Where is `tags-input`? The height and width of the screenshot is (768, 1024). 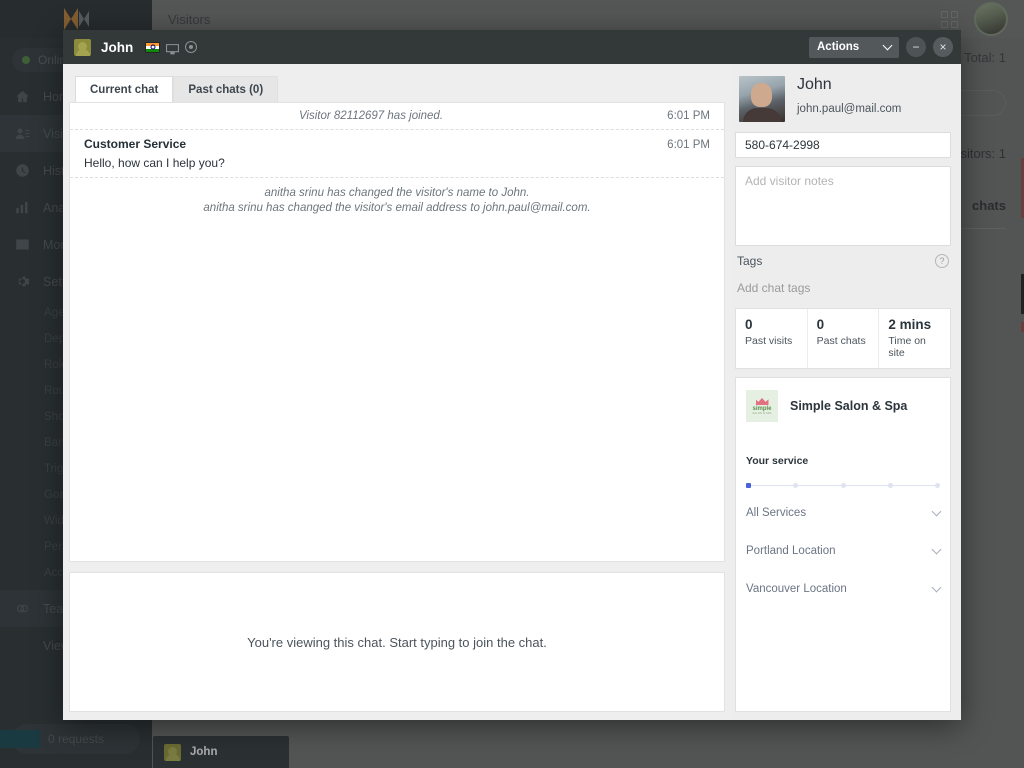 tags-input is located at coordinates (843, 288).